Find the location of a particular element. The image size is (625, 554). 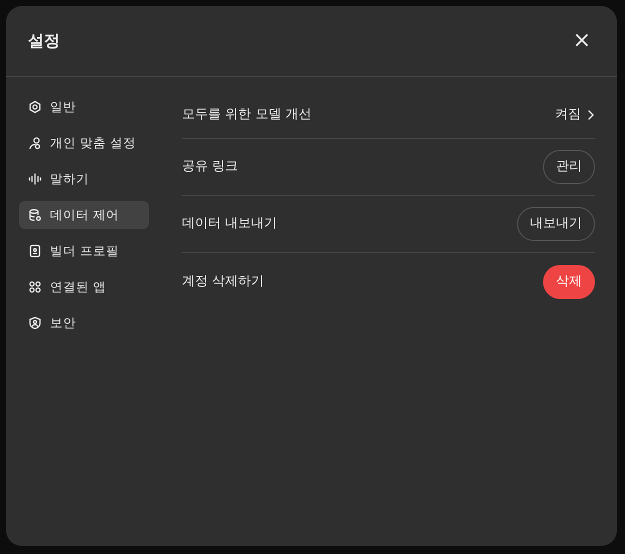

person-icon is located at coordinates (35, 143).